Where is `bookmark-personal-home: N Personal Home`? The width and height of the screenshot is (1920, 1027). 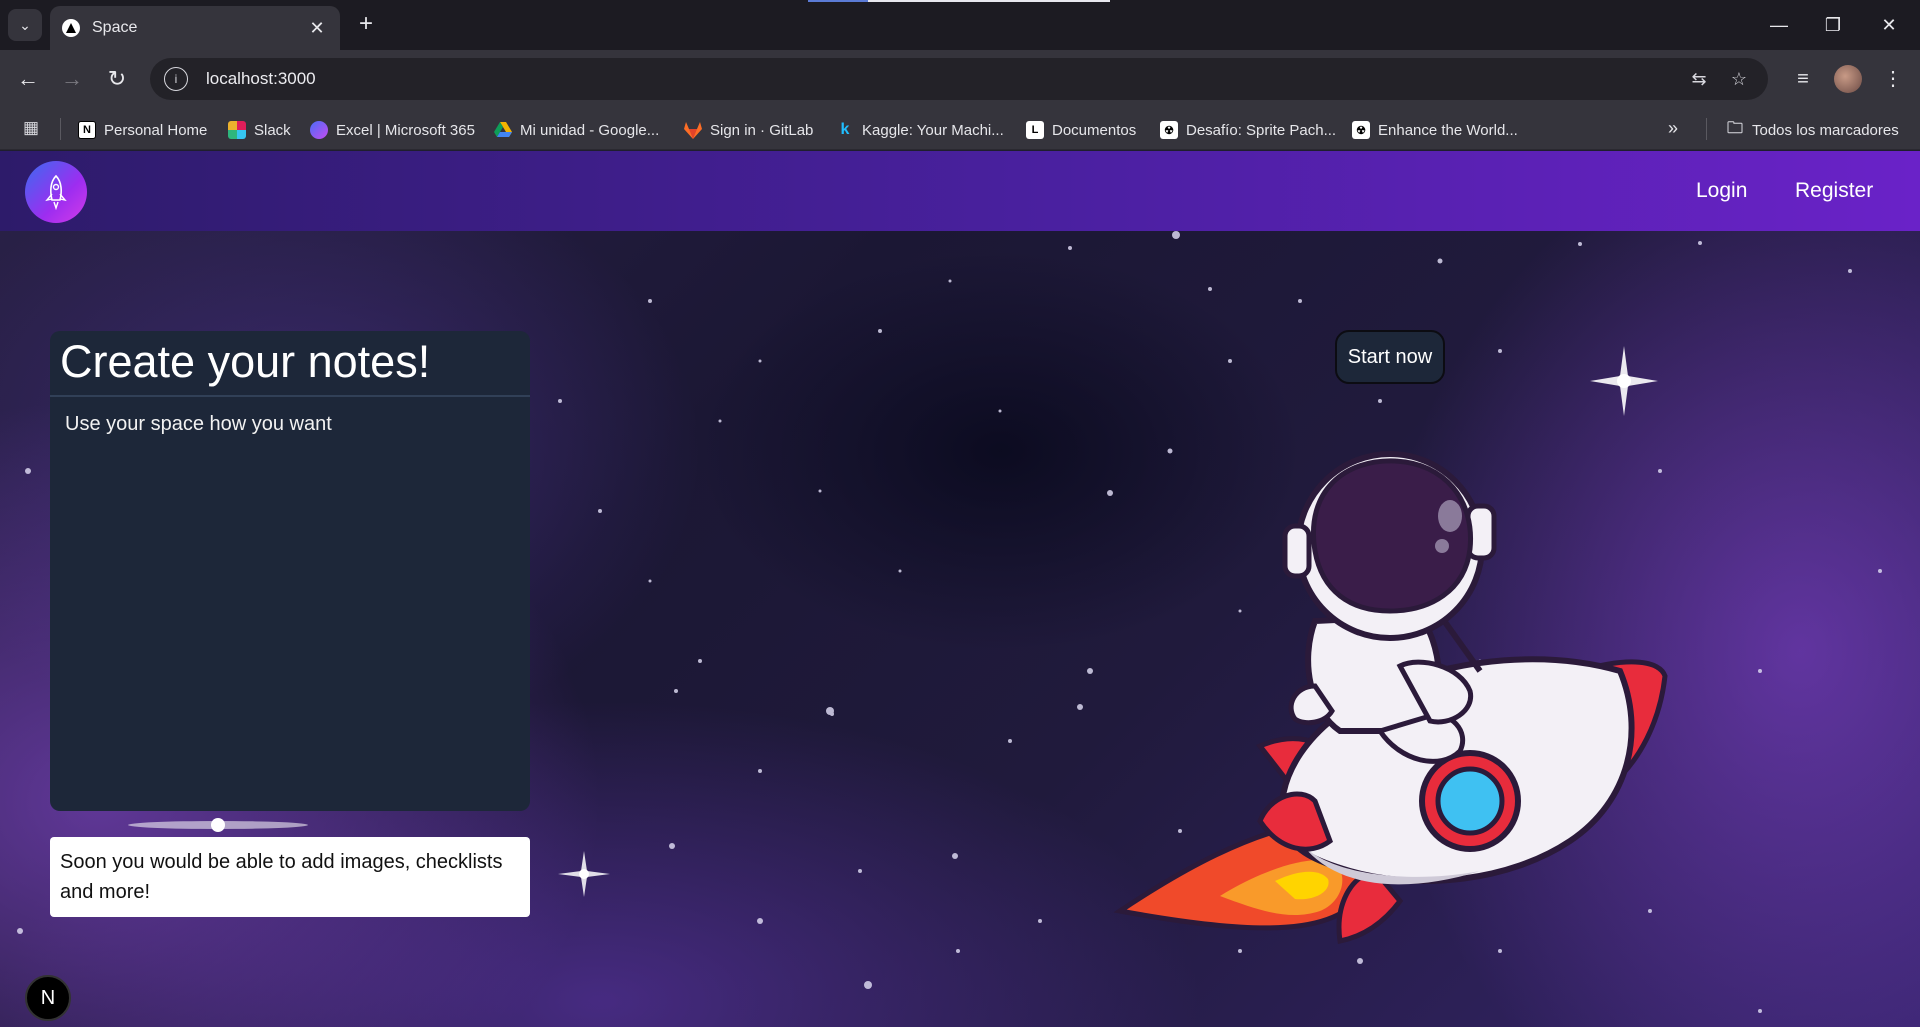
bookmark-personal-home: N Personal Home is located at coordinates (142, 130).